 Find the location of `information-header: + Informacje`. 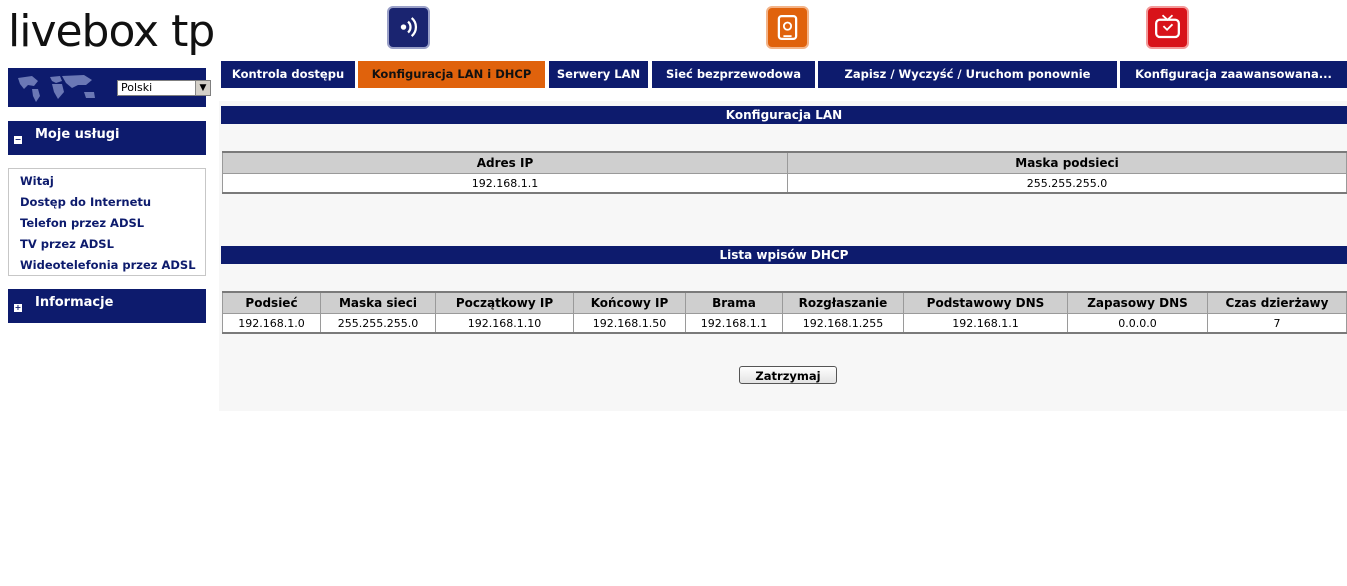

information-header: + Informacje is located at coordinates (107, 306).